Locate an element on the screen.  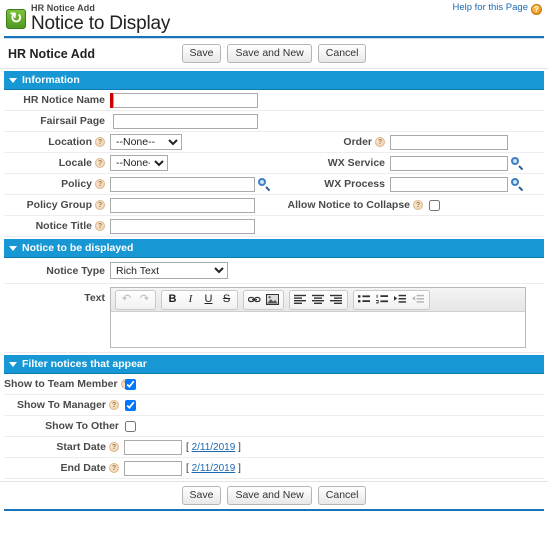
bottom-button-bar: Save Save and New Cancel is located at coordinates (274, 495).